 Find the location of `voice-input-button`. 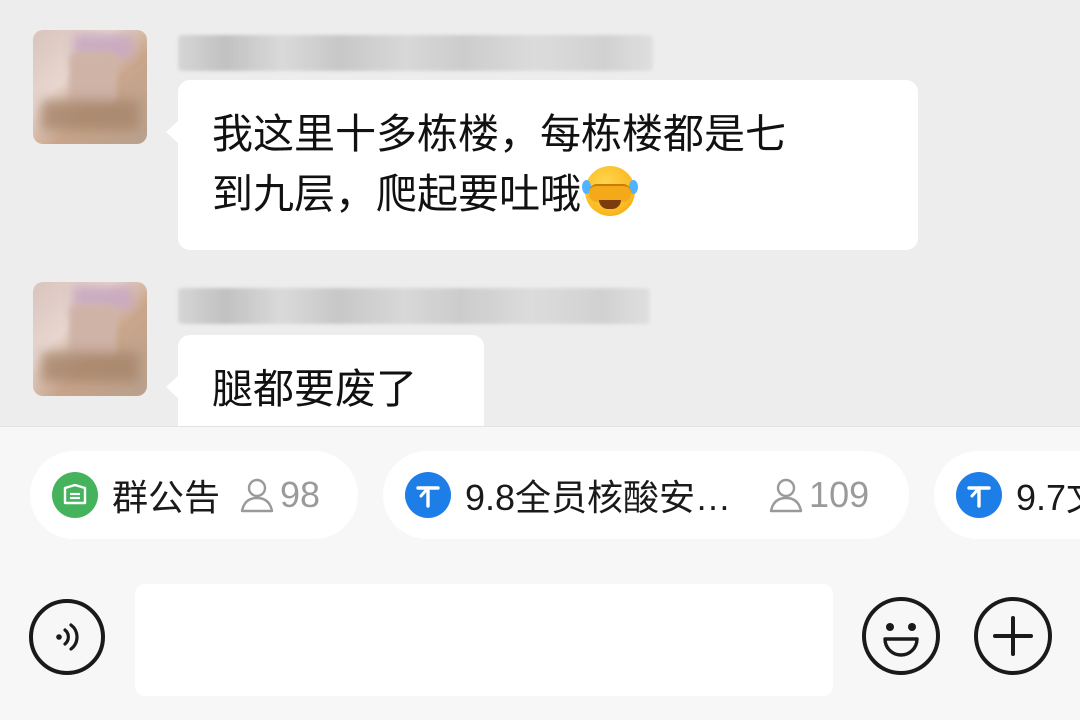

voice-input-button is located at coordinates (67, 637).